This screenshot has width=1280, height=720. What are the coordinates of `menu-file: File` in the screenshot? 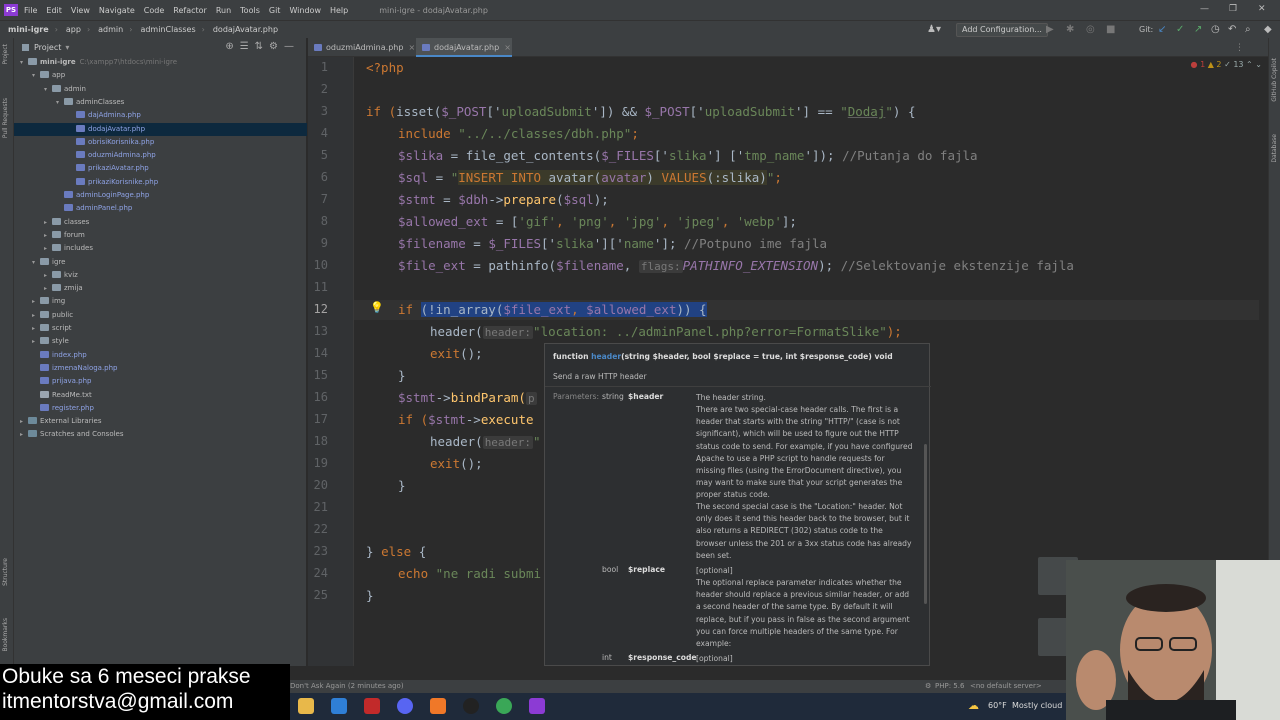 It's located at (30, 10).